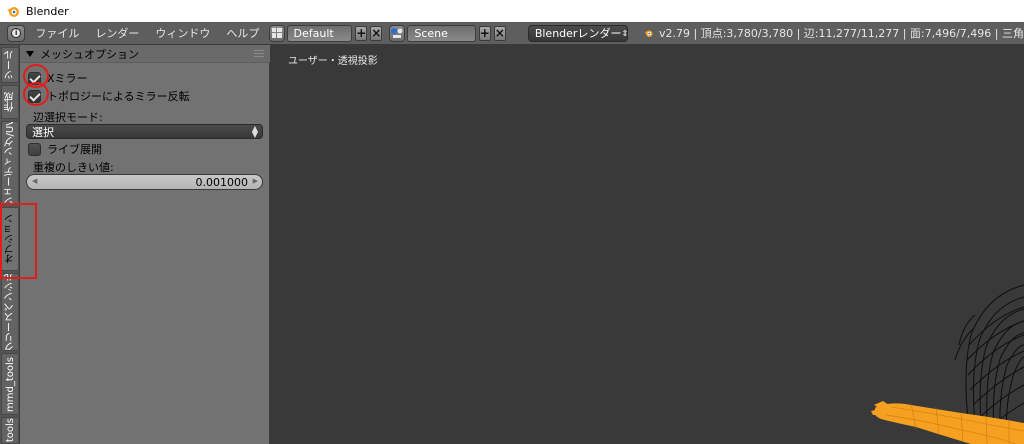  Describe the element at coordinates (947, 364) in the screenshot. I see `viewport-scene` at that location.